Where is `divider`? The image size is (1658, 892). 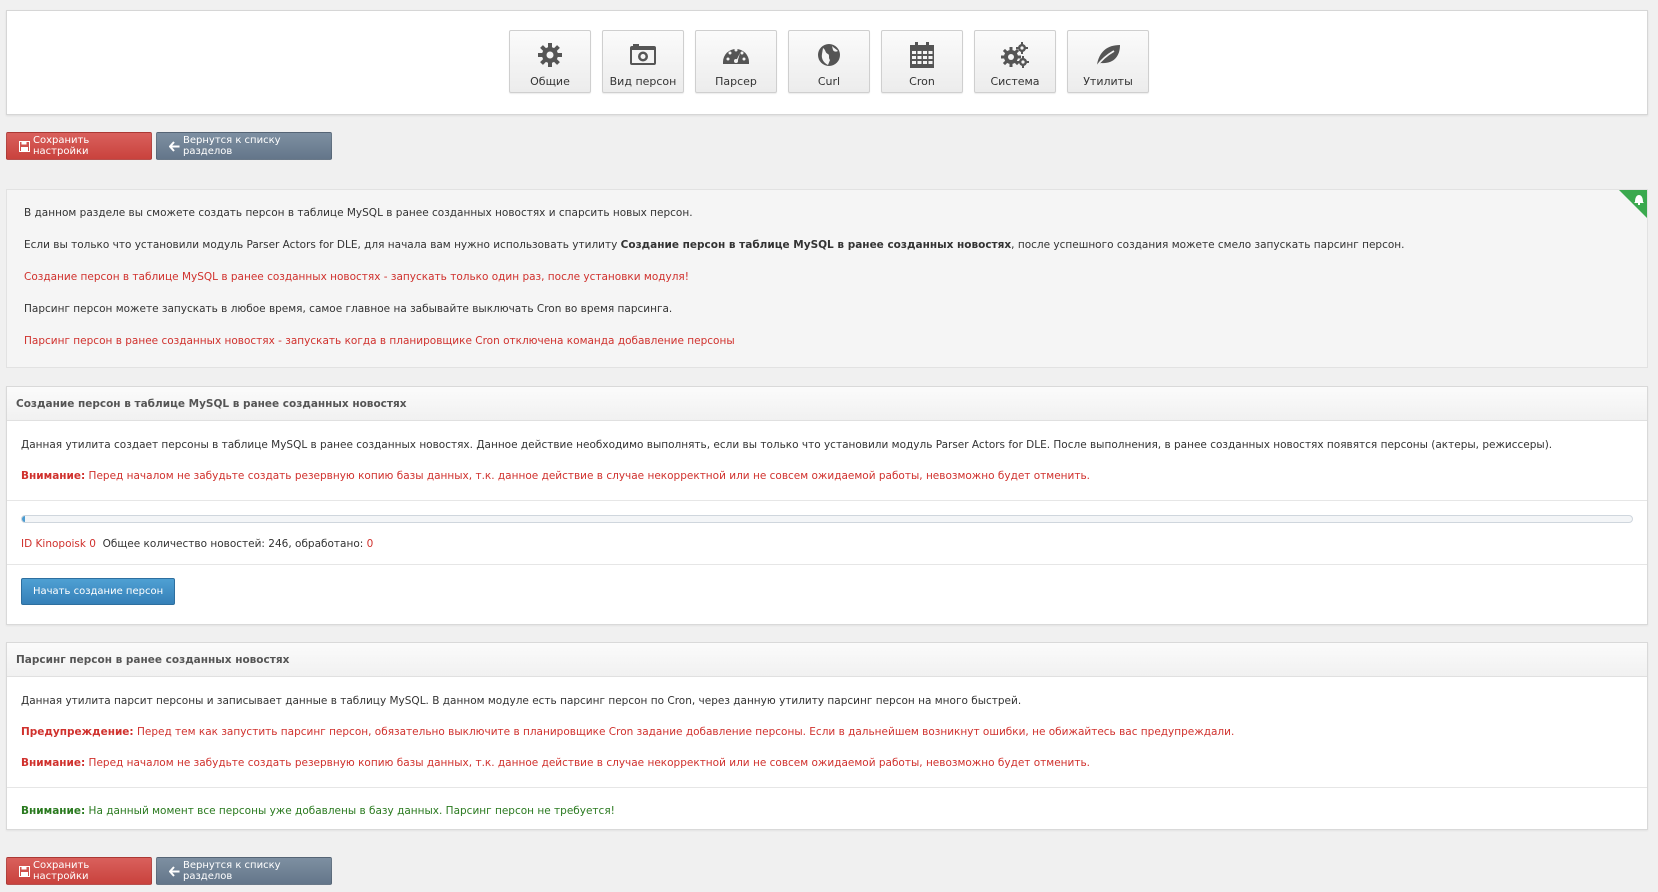
divider is located at coordinates (827, 500).